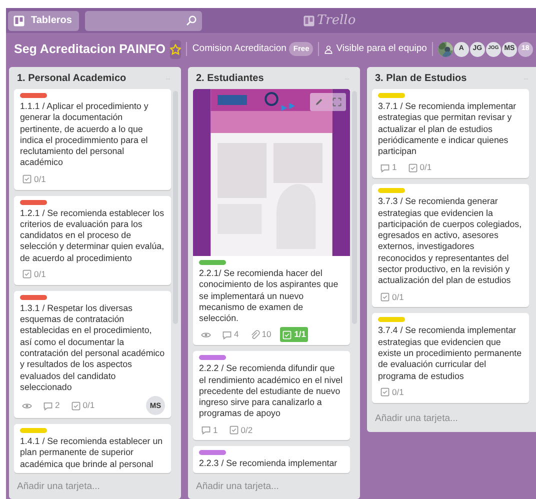  I want to click on card: 3.7.1 / Se recomienda implementar estrategias que permitan revisar y actualizar el plan de estudios periódicamente e indicar quienes participan 1 0/1, so click(450, 133).